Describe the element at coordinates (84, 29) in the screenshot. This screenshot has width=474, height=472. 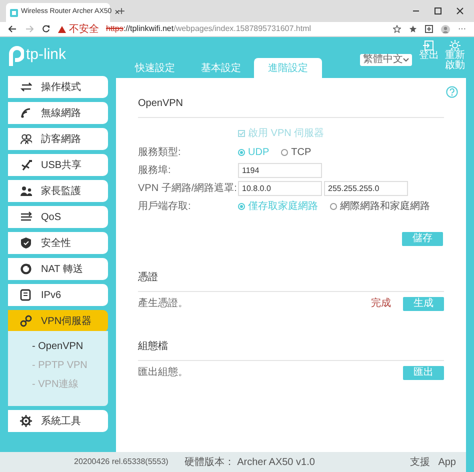
I see `security-warning: 不安全` at that location.